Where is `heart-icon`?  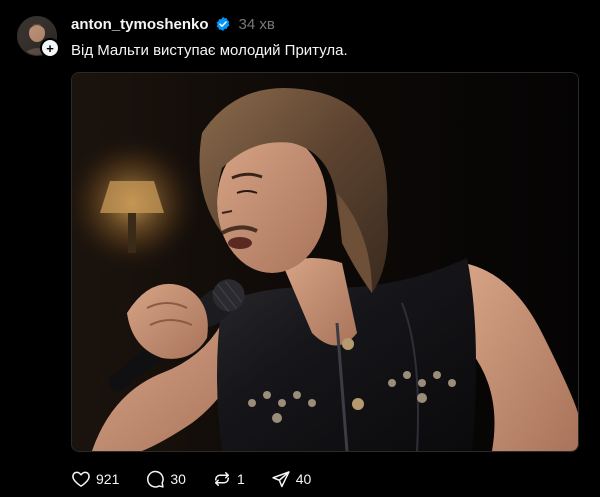
heart-icon is located at coordinates (81, 479).